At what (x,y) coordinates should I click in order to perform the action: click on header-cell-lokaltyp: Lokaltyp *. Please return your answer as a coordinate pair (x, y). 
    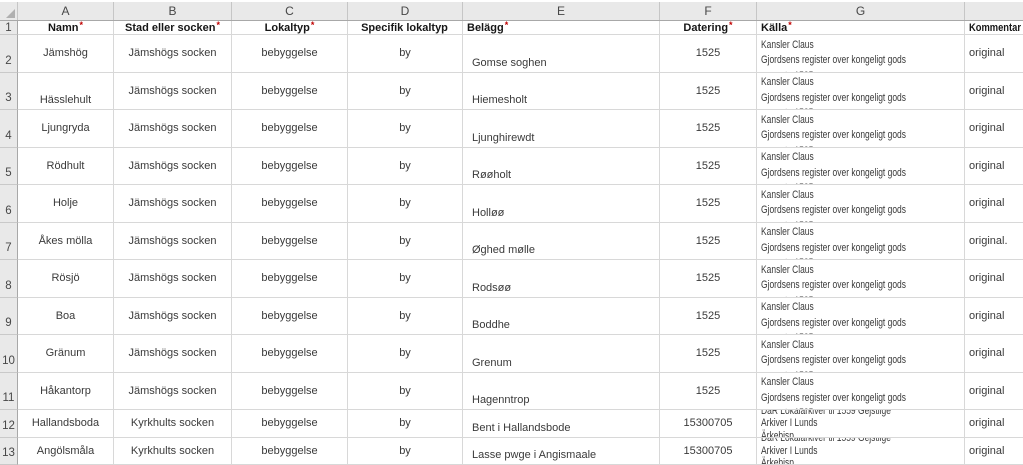
    Looking at the image, I should click on (290, 28).